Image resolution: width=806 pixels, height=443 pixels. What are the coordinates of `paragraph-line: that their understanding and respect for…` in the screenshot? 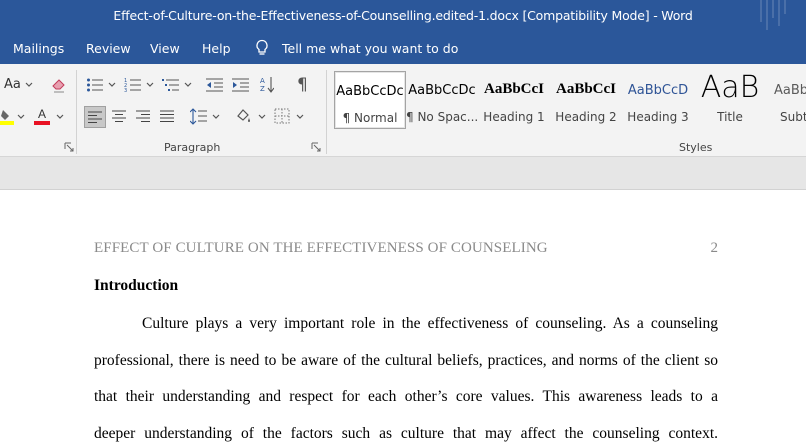 It's located at (406, 396).